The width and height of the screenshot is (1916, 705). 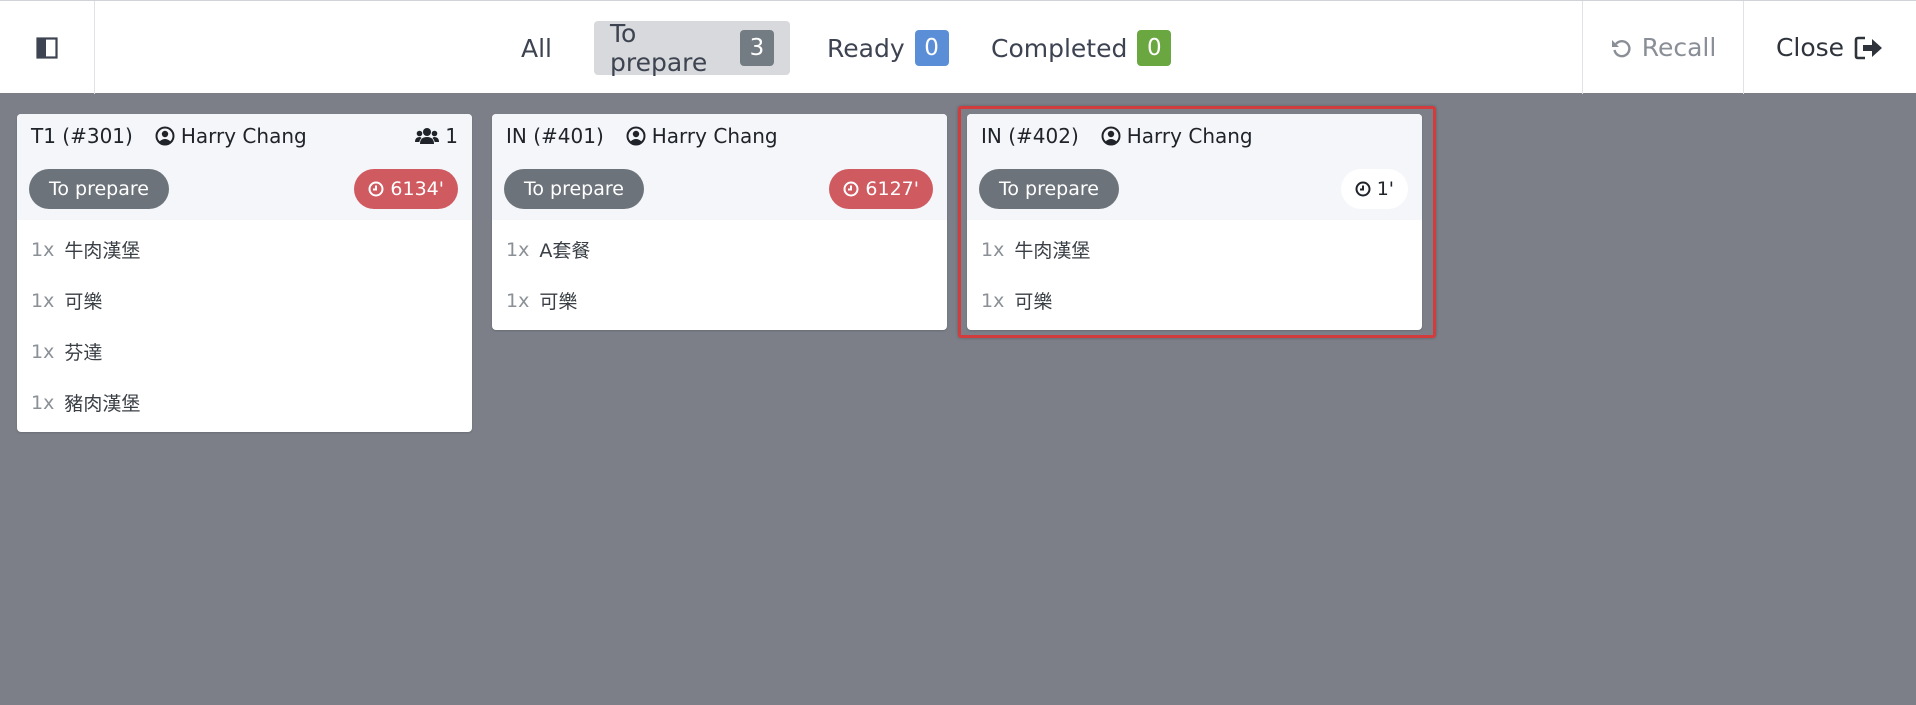 I want to click on order-timer-value: 1', so click(x=1385, y=189).